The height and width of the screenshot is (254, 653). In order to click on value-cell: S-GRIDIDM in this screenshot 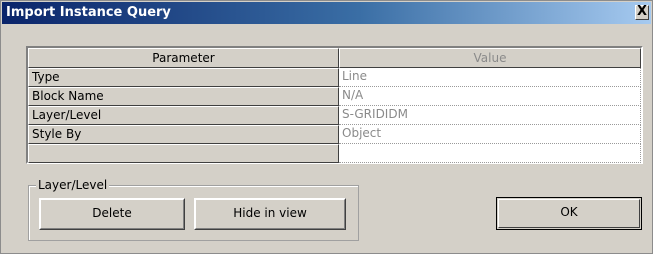, I will do `click(490, 115)`.